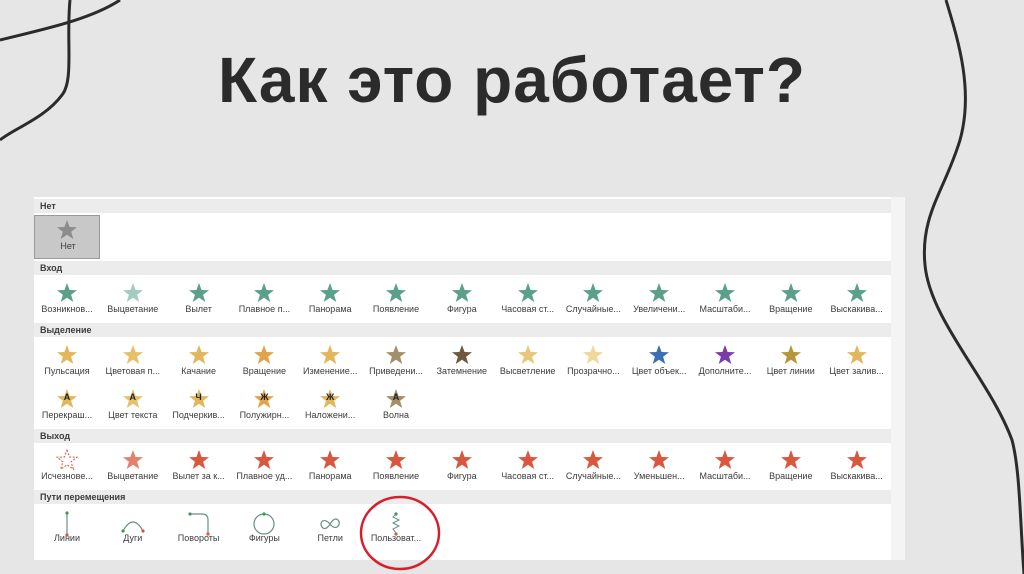  I want to click on section-header-entrance: Вход, so click(462, 268).